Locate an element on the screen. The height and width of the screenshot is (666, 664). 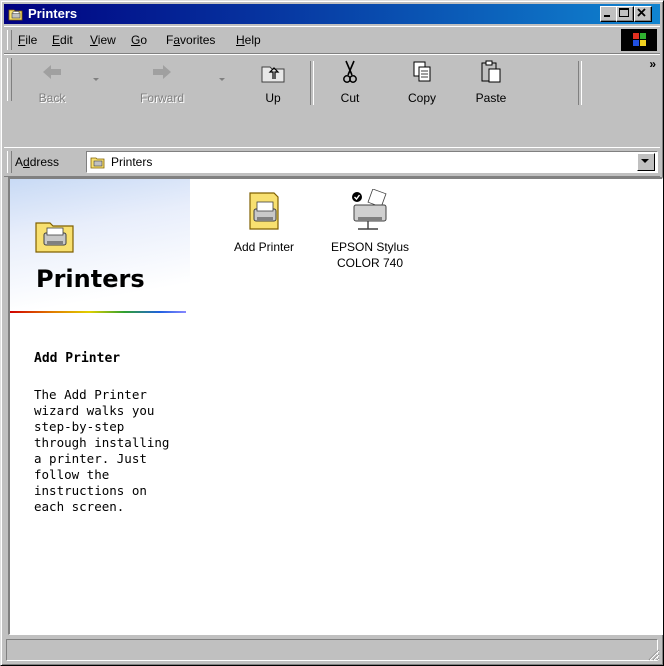
add-printer-label: Add Printer is located at coordinates (264, 247).